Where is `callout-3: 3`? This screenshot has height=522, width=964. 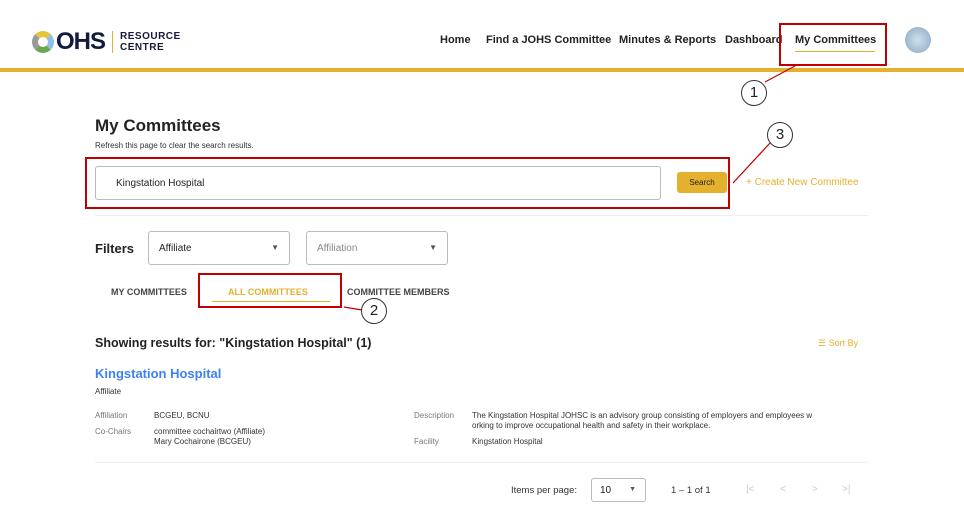 callout-3: 3 is located at coordinates (780, 135).